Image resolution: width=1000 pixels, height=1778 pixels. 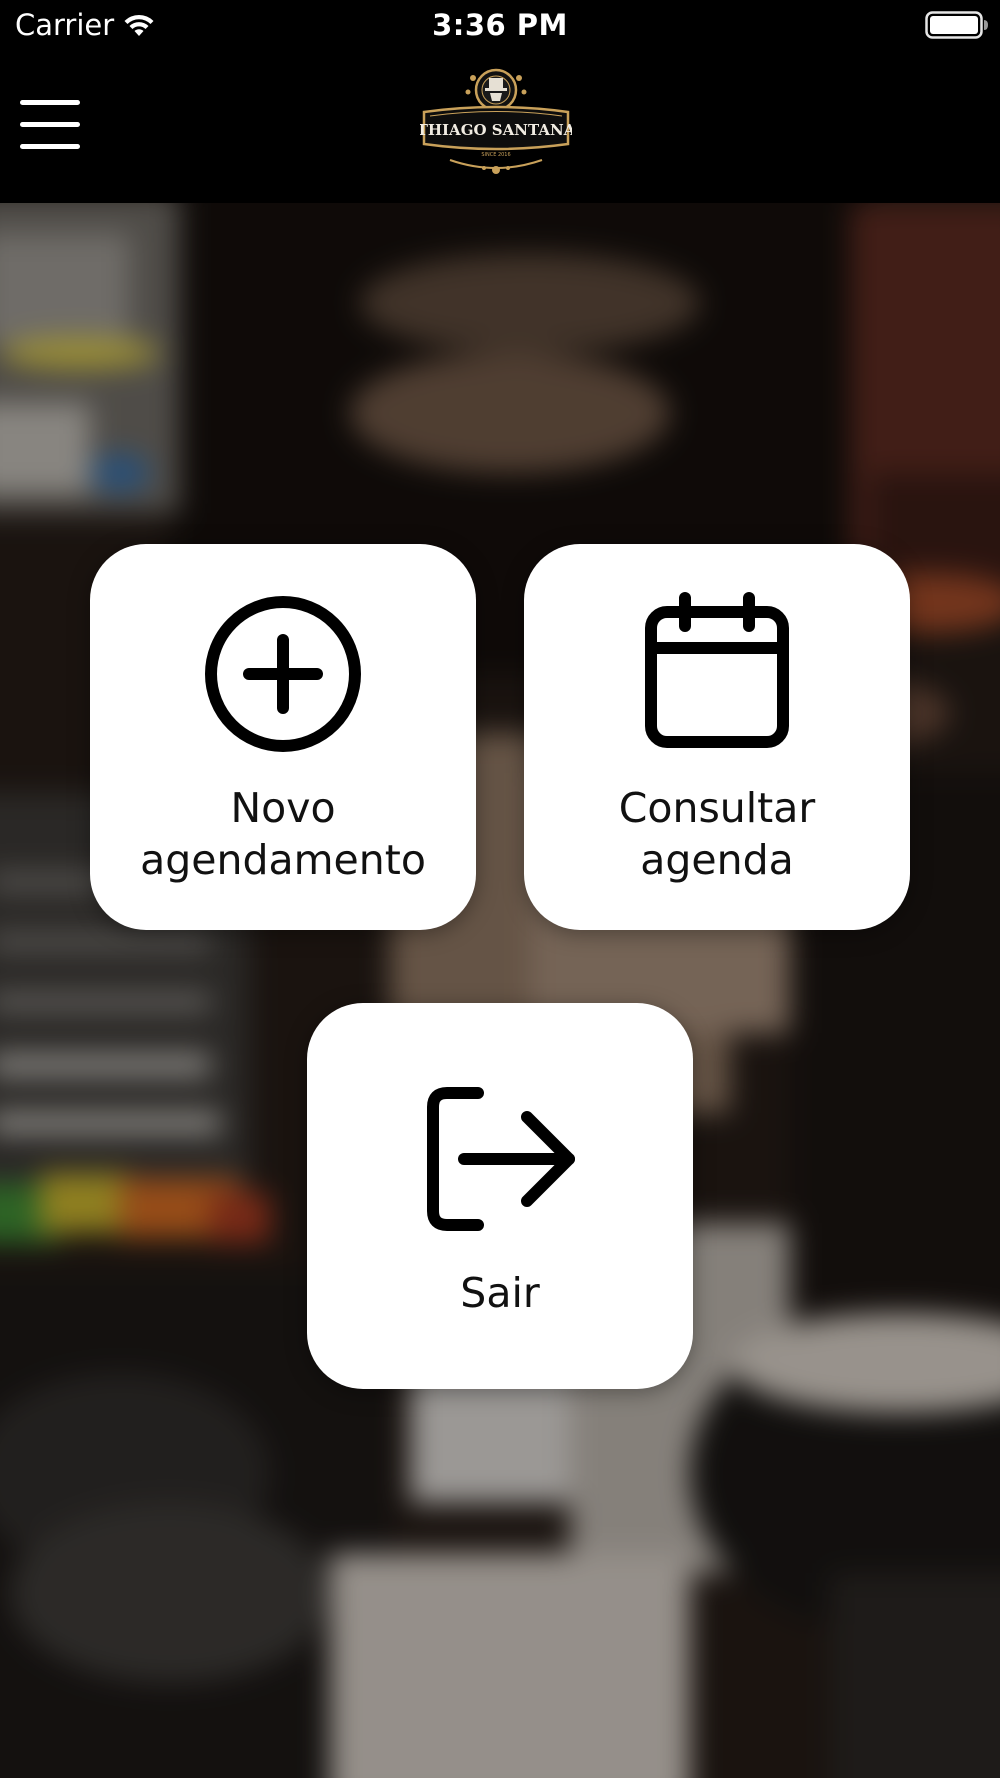 What do you see at coordinates (283, 834) in the screenshot?
I see `new-appointment-label: Novo agendamento` at bounding box center [283, 834].